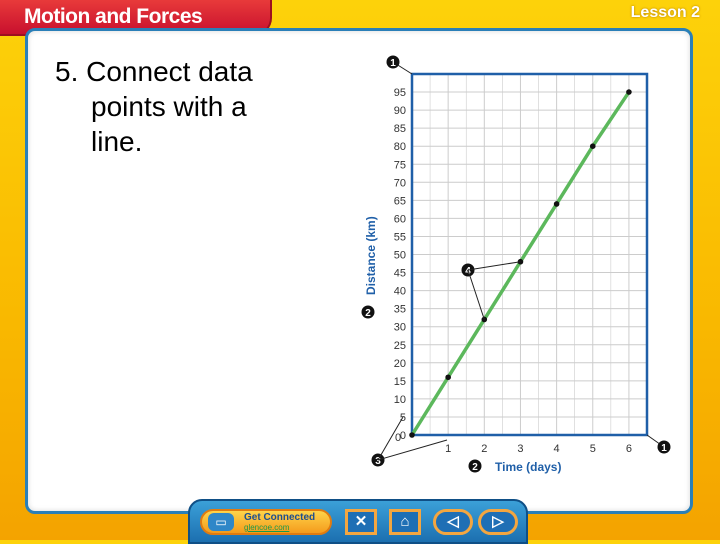  What do you see at coordinates (400, 292) in the screenshot?
I see `y-tick-label: 40` at bounding box center [400, 292].